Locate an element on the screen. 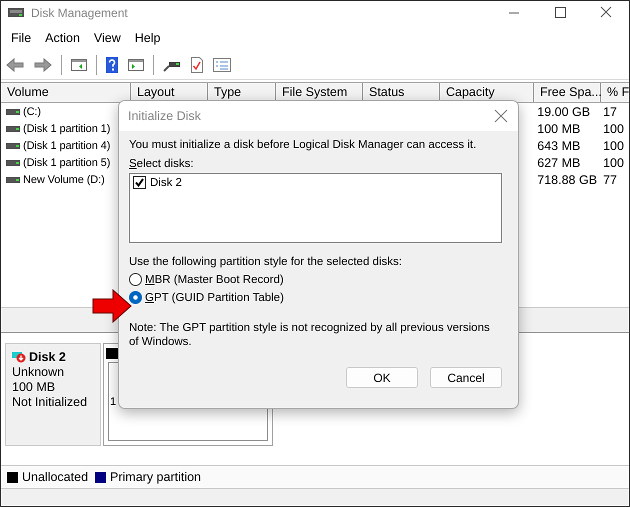  table-cell-text: 77 is located at coordinates (610, 179).